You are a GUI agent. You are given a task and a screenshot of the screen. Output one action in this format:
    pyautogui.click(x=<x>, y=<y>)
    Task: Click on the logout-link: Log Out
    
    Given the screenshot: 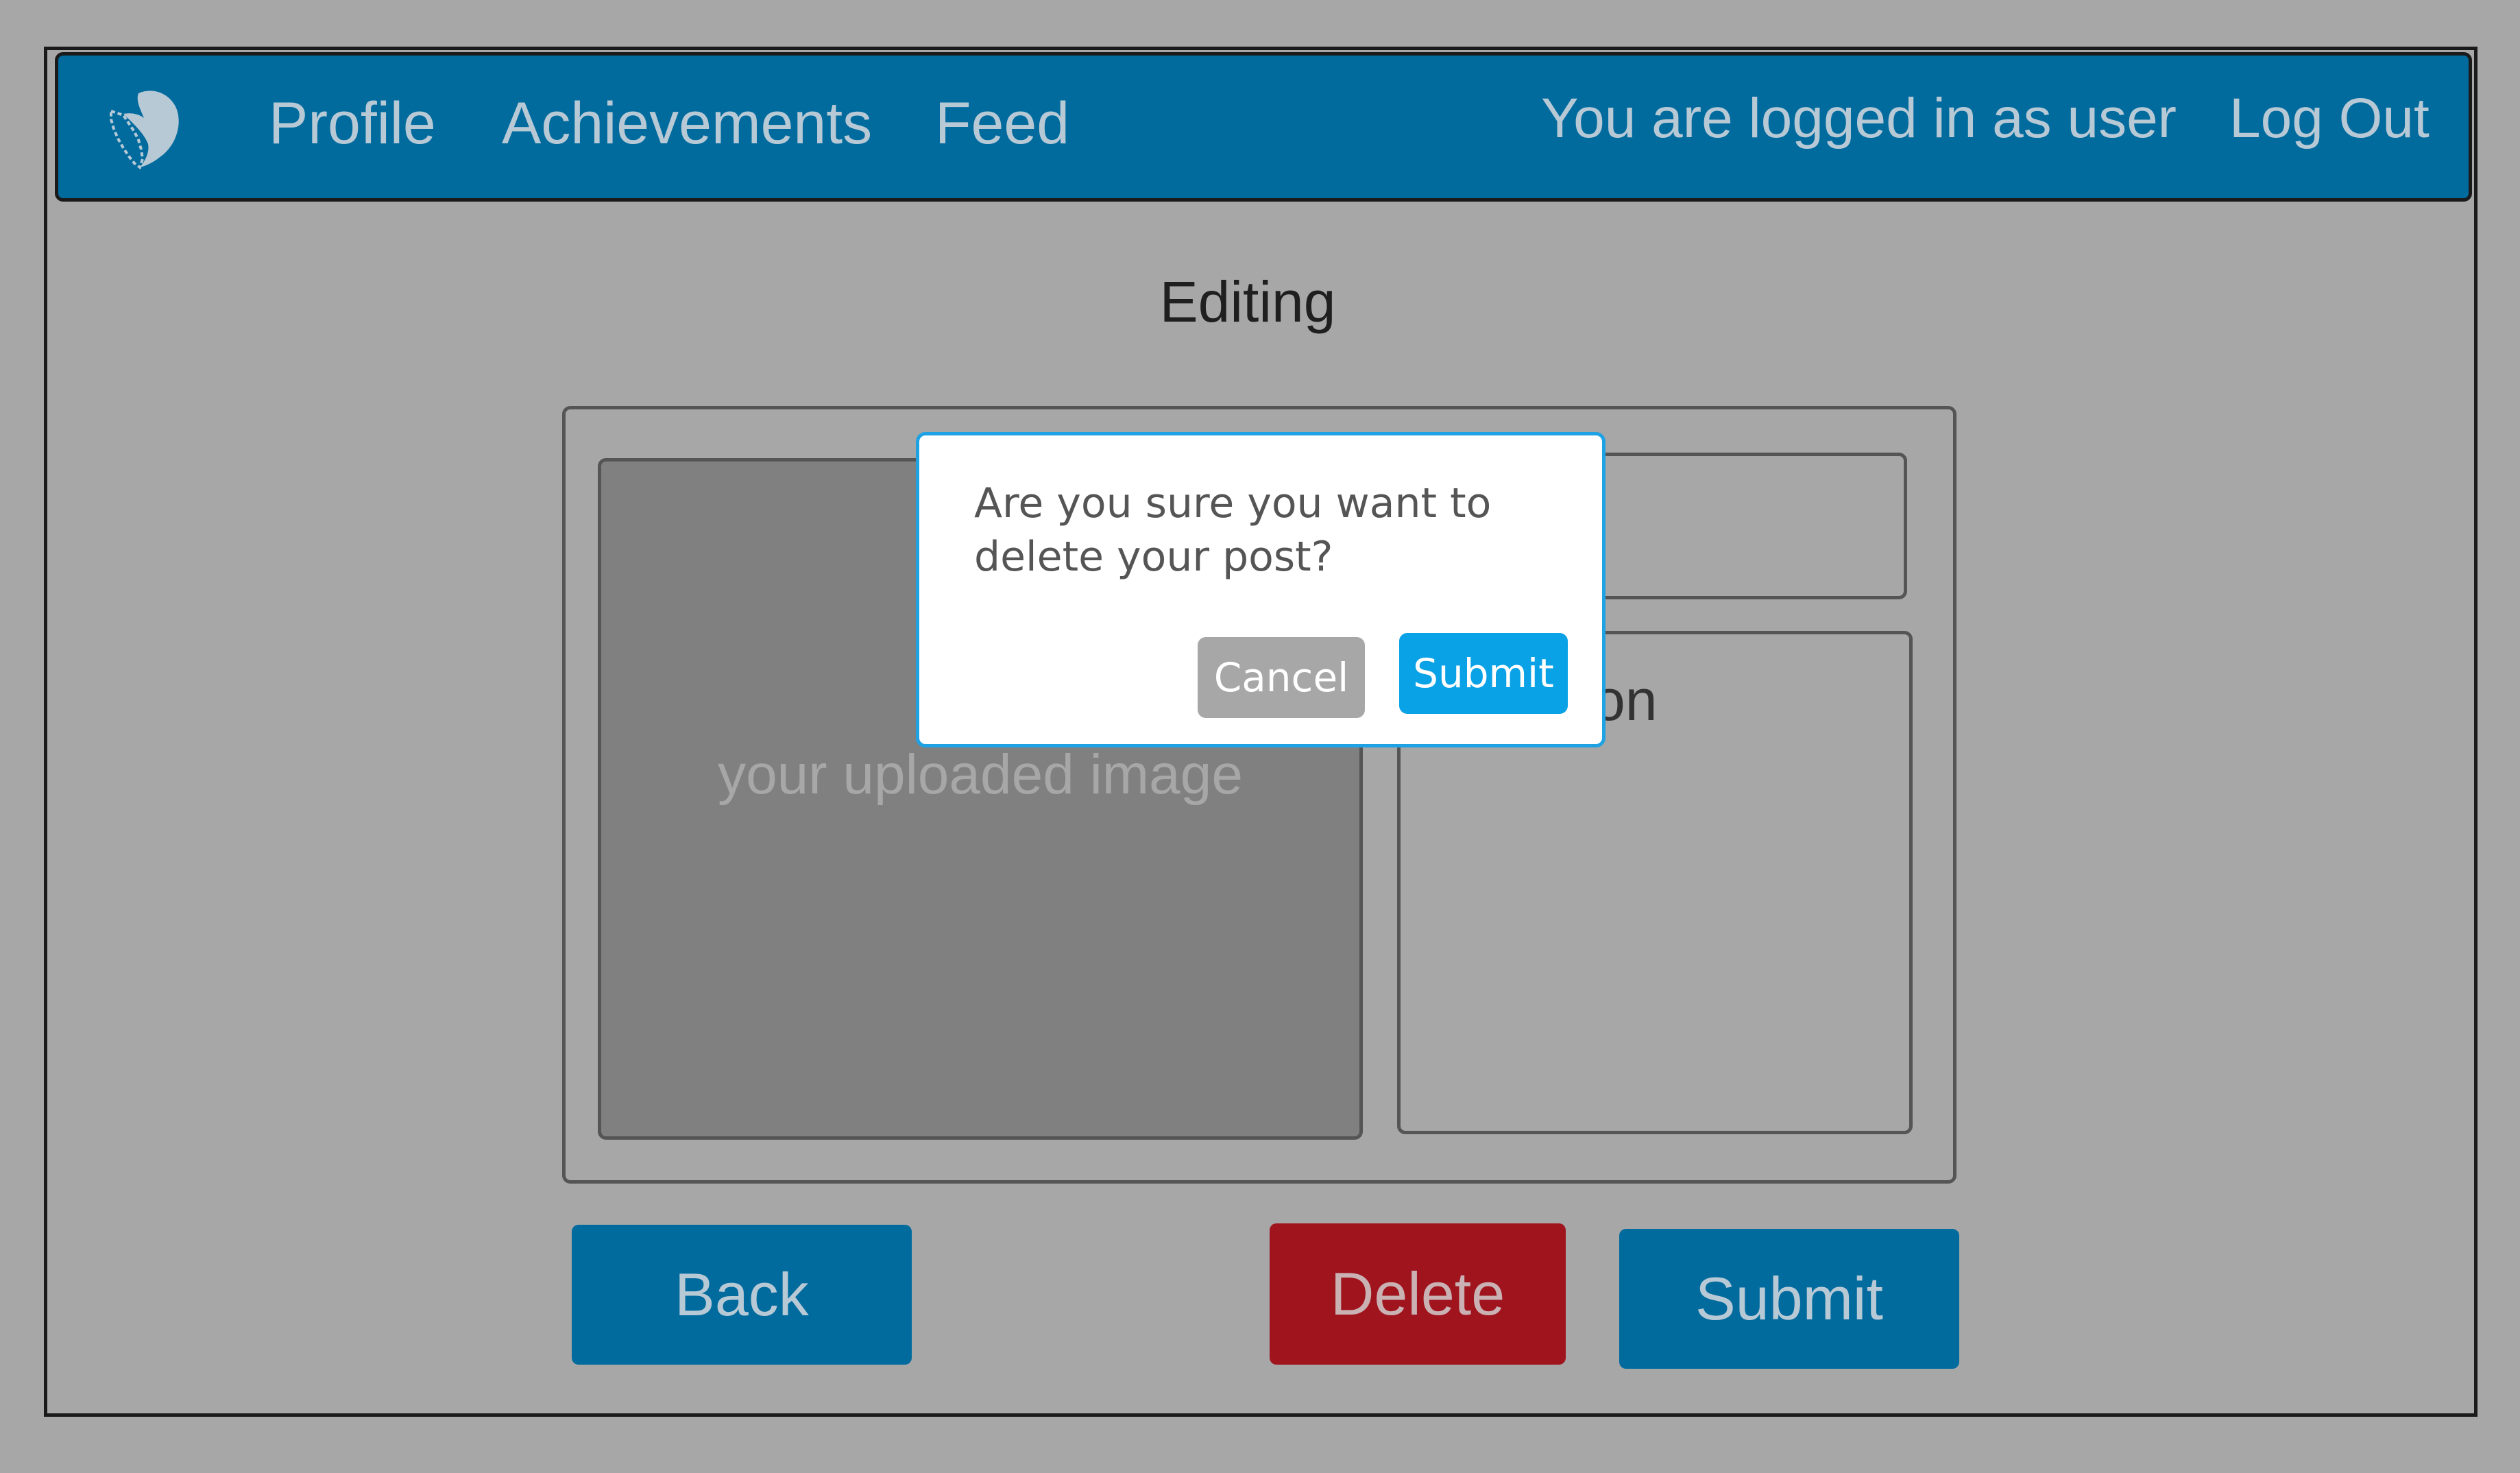 What is the action you would take?
    pyautogui.click(x=2329, y=119)
    